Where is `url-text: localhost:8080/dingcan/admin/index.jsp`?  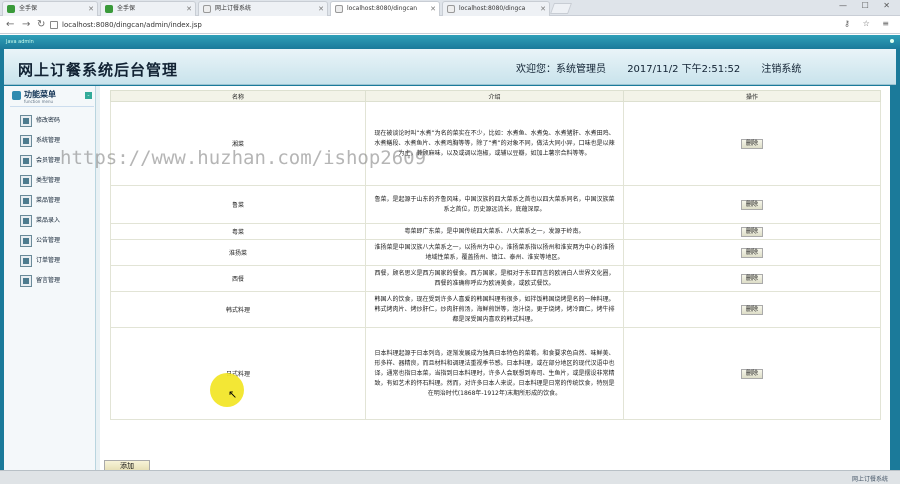
url-text: localhost:8080/dingcan/admin/index.jsp is located at coordinates (132, 25).